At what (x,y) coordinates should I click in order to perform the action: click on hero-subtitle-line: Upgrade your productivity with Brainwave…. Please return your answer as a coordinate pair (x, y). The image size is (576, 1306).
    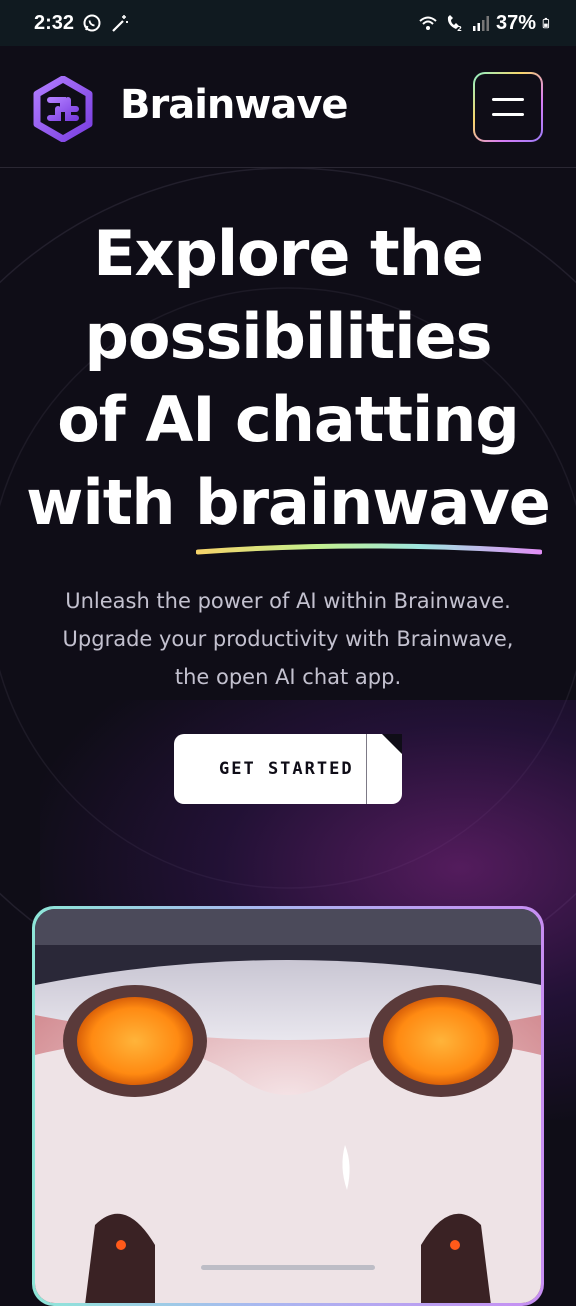
    Looking at the image, I should click on (288, 639).